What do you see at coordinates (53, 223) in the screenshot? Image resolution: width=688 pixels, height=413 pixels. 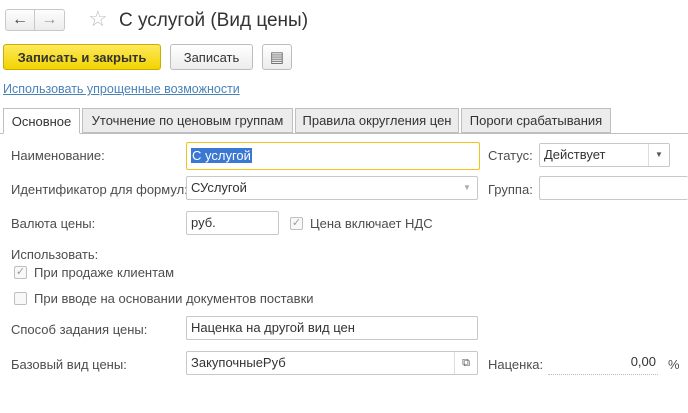 I see `currency-label: Валюта цены:` at bounding box center [53, 223].